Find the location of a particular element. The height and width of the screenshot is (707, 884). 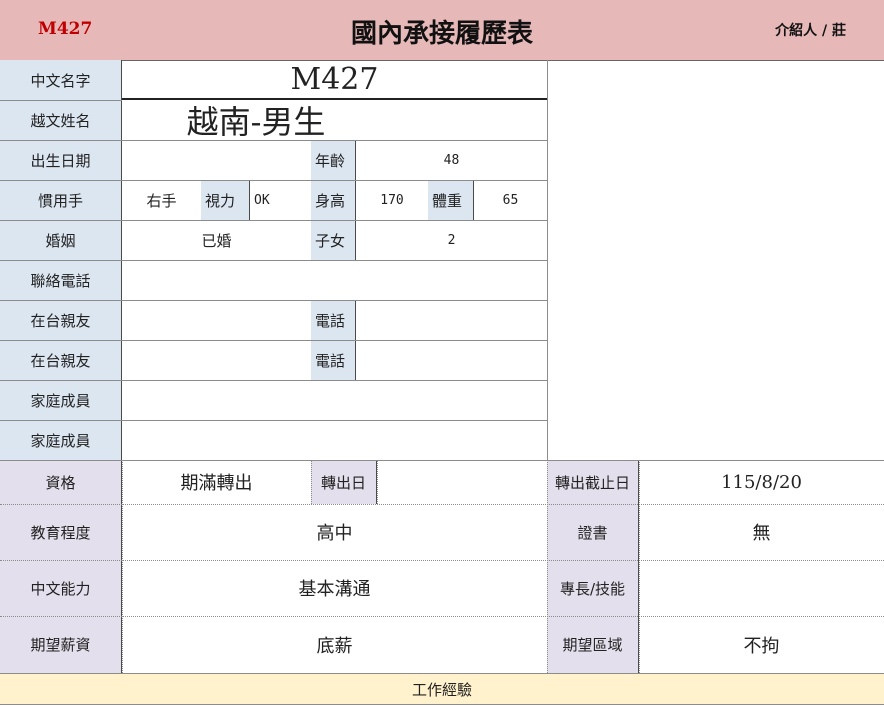

value-children: 2 is located at coordinates (451, 240).